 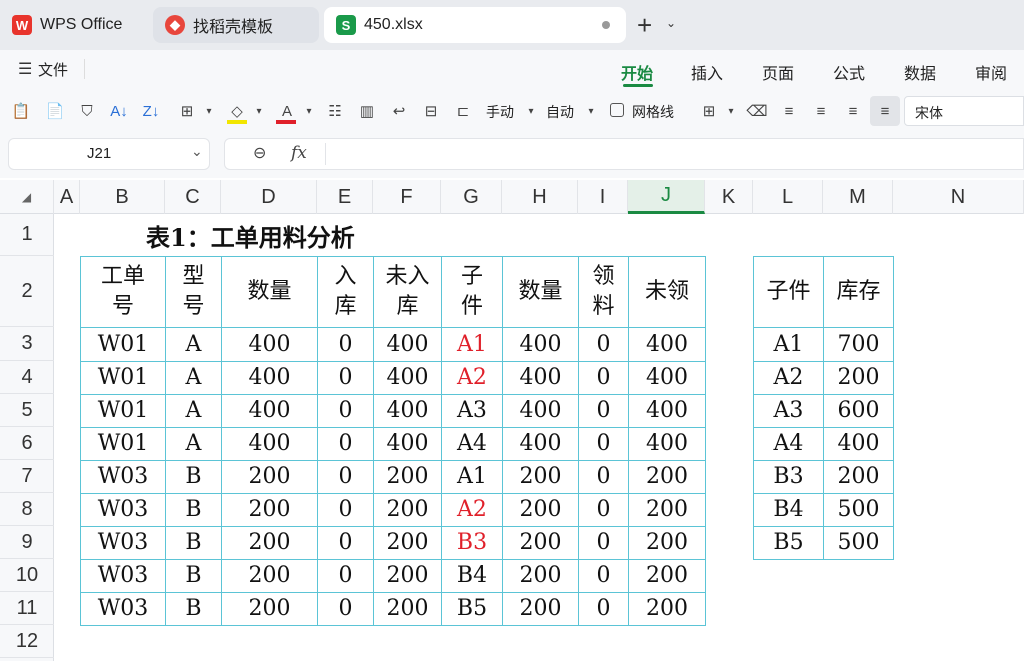 What do you see at coordinates (788, 510) in the screenshot?
I see `stock-cell: B4` at bounding box center [788, 510].